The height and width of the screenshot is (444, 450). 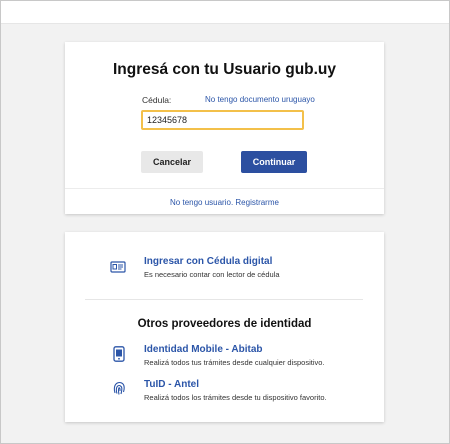 I want to click on no-document-link: No tengo documento uruguayo, so click(x=260, y=99).